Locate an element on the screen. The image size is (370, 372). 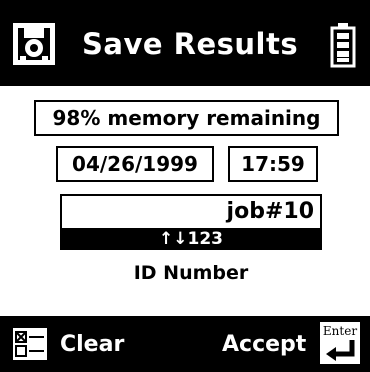
accept-button: Accept Enter is located at coordinates (288, 344).